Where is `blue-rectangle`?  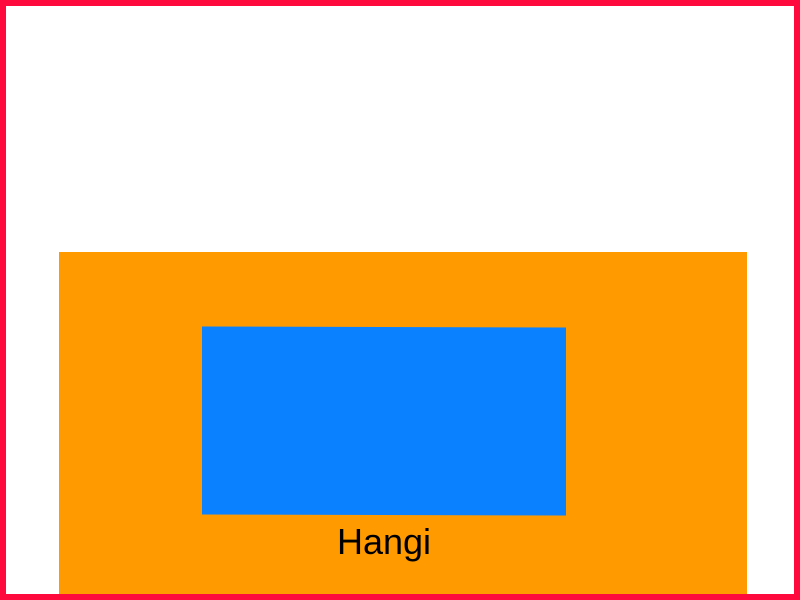 blue-rectangle is located at coordinates (384, 421).